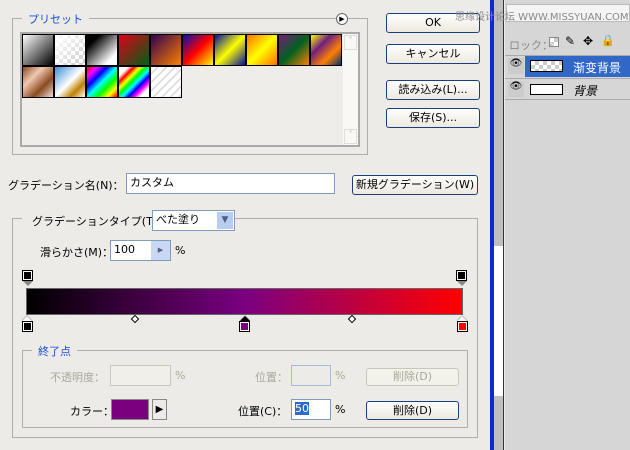 The width and height of the screenshot is (630, 450). Describe the element at coordinates (225, 220) in the screenshot. I see `chevron-down-icon: ▼` at that location.